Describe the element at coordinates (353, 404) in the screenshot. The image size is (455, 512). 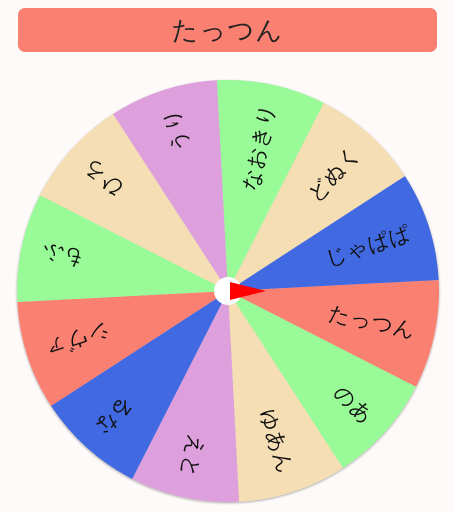
I see `segment-label: のあ` at that location.